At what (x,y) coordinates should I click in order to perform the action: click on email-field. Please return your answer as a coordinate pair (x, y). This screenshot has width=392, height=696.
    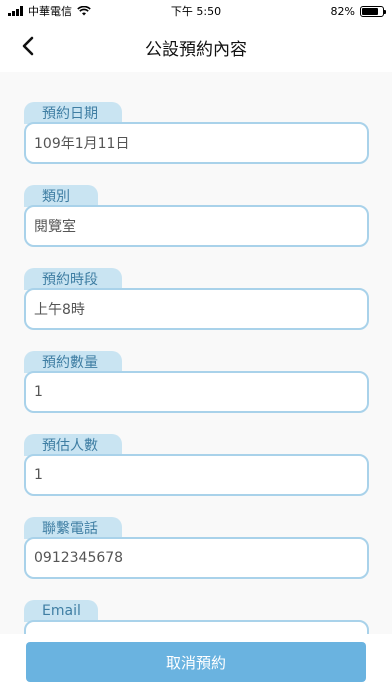
    Looking at the image, I should click on (196, 627).